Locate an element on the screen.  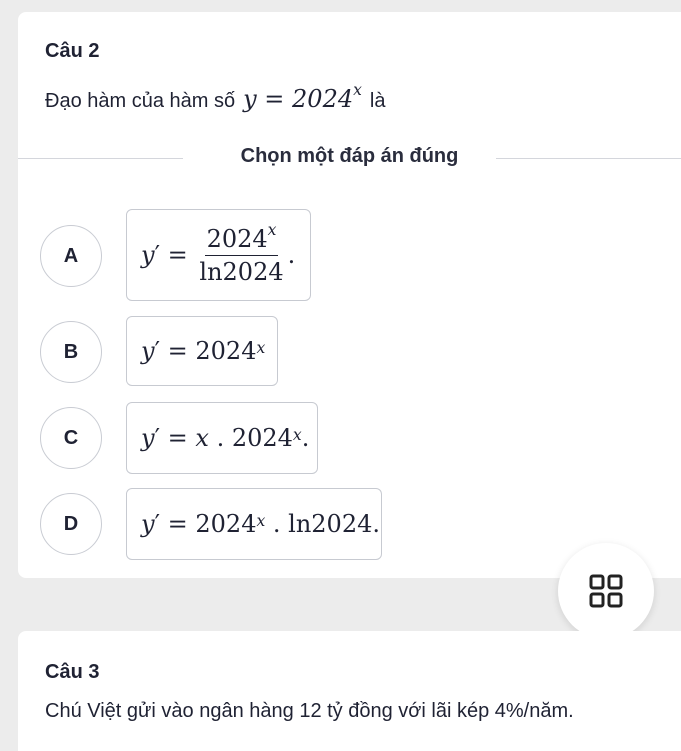
grid-icon is located at coordinates (606, 591).